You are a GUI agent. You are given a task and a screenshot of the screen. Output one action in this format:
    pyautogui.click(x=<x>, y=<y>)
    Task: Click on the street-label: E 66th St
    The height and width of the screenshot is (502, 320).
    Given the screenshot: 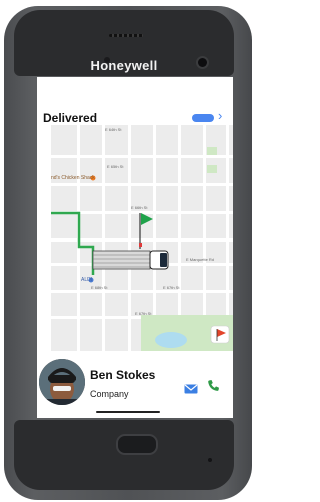 What is the action you would take?
    pyautogui.click(x=139, y=207)
    